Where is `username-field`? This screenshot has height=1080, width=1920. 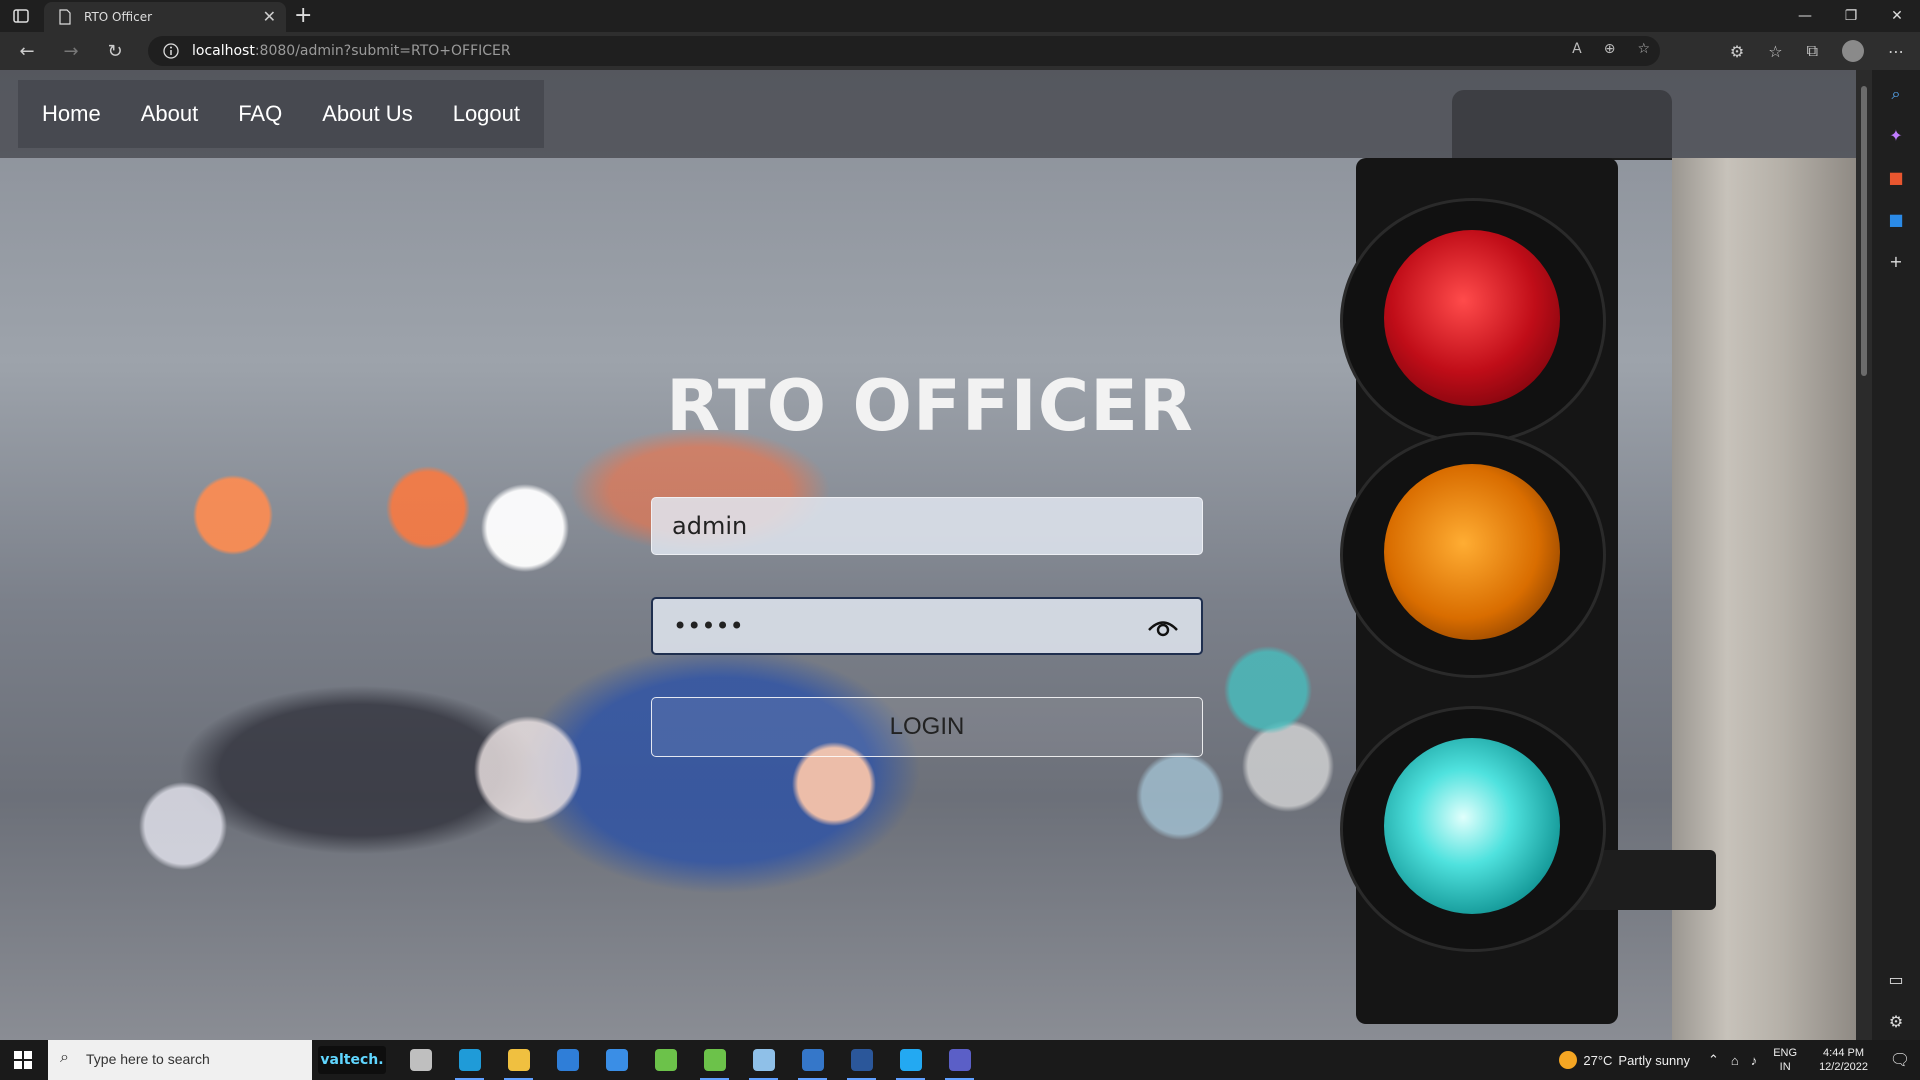 username-field is located at coordinates (927, 526).